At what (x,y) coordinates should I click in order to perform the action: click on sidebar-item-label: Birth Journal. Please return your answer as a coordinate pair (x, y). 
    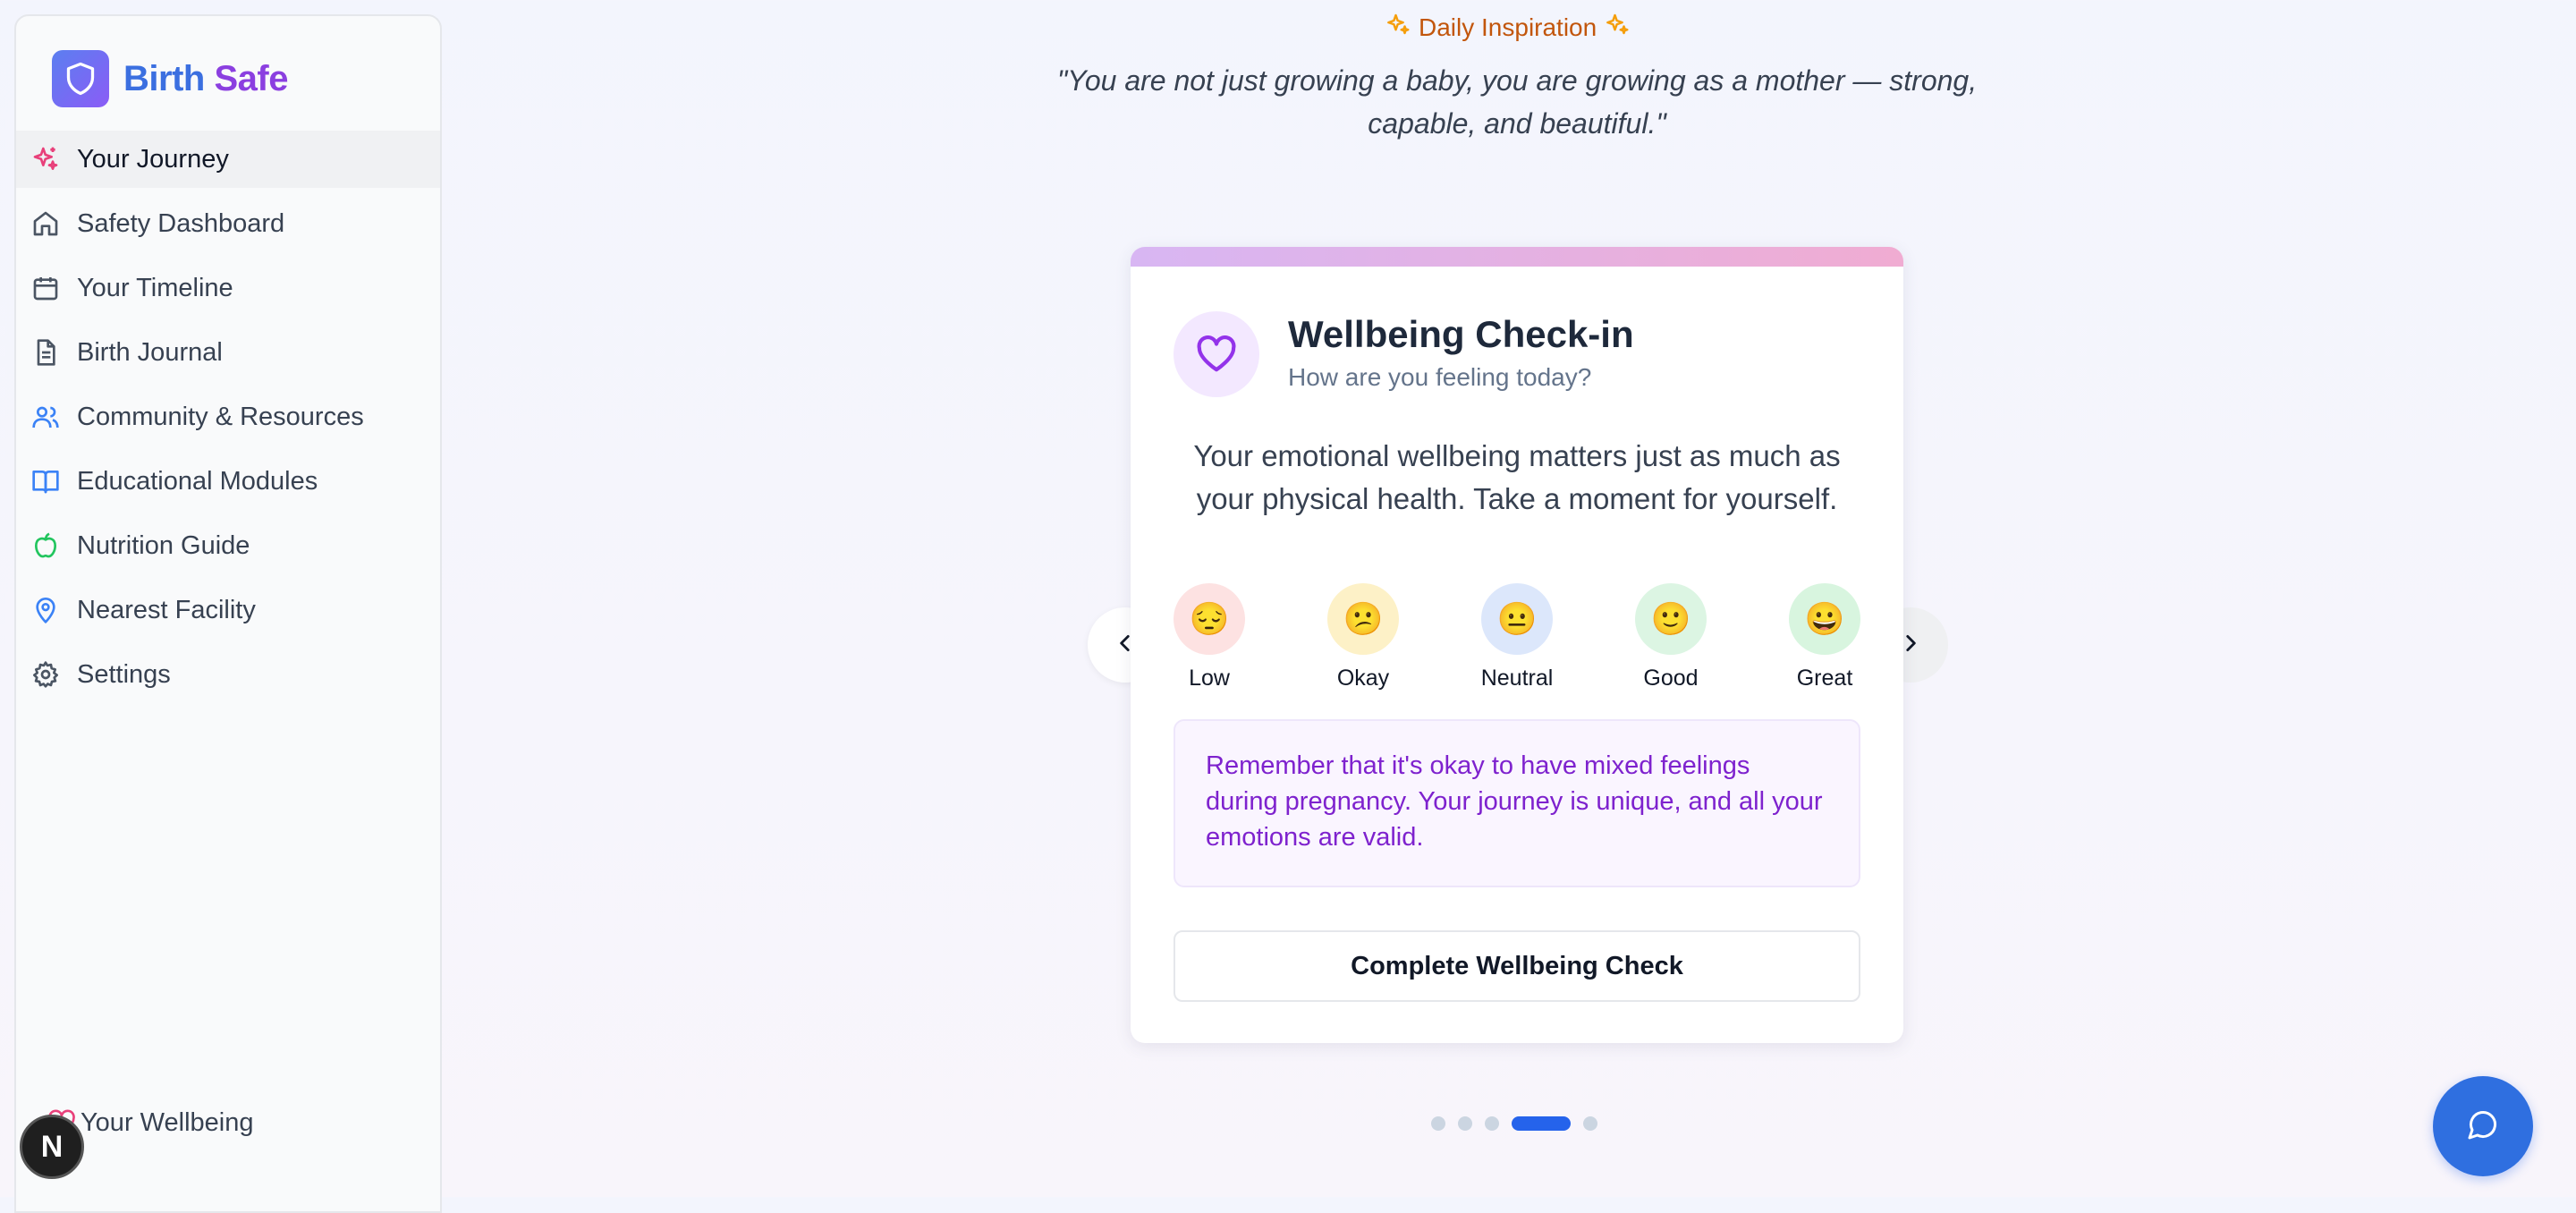
    Looking at the image, I should click on (150, 352).